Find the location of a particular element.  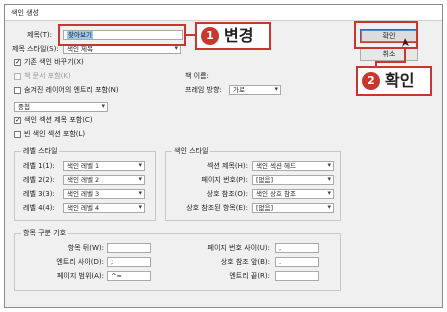

cross-referenced-topic-label: 상호 참조된 항목(E): is located at coordinates (217, 208).